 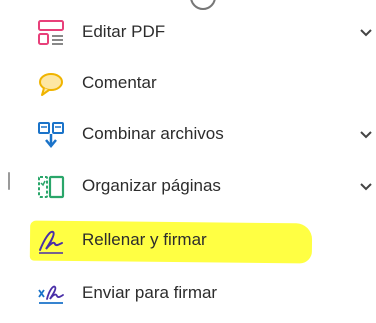 I want to click on tool-item-edit-pdf: Editar PDF, so click(x=188, y=33).